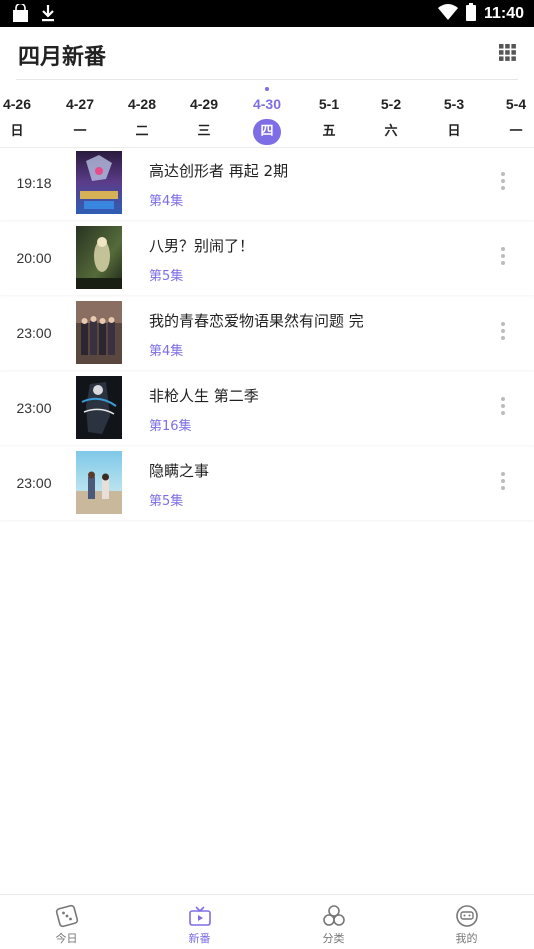  What do you see at coordinates (329, 104) in the screenshot?
I see `day-date: 5-1` at bounding box center [329, 104].